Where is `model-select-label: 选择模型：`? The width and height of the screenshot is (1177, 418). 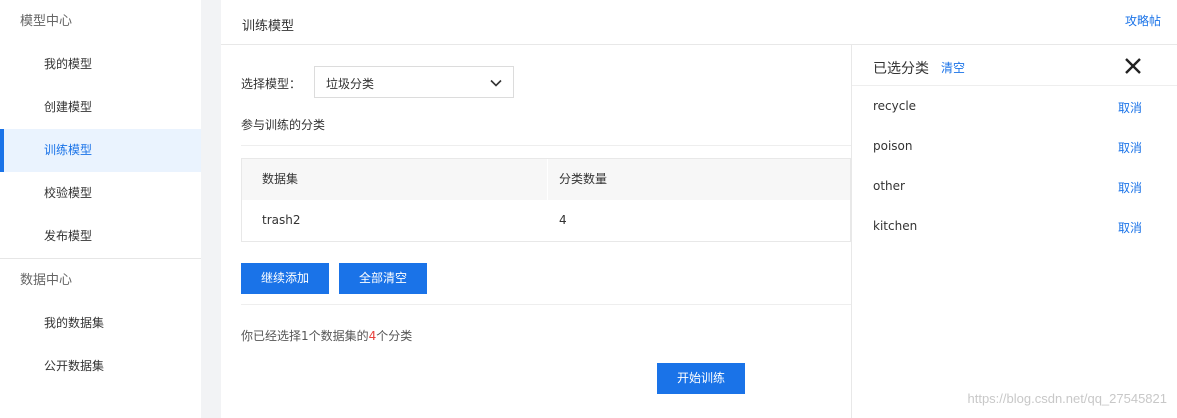 model-select-label: 选择模型： is located at coordinates (271, 84).